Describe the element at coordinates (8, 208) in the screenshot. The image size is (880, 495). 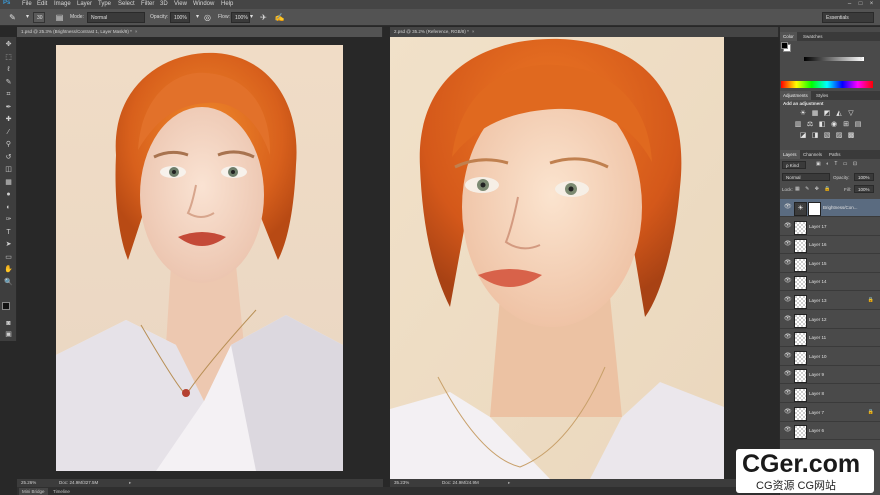
I see `dodge-tool-icon: ◐` at that location.